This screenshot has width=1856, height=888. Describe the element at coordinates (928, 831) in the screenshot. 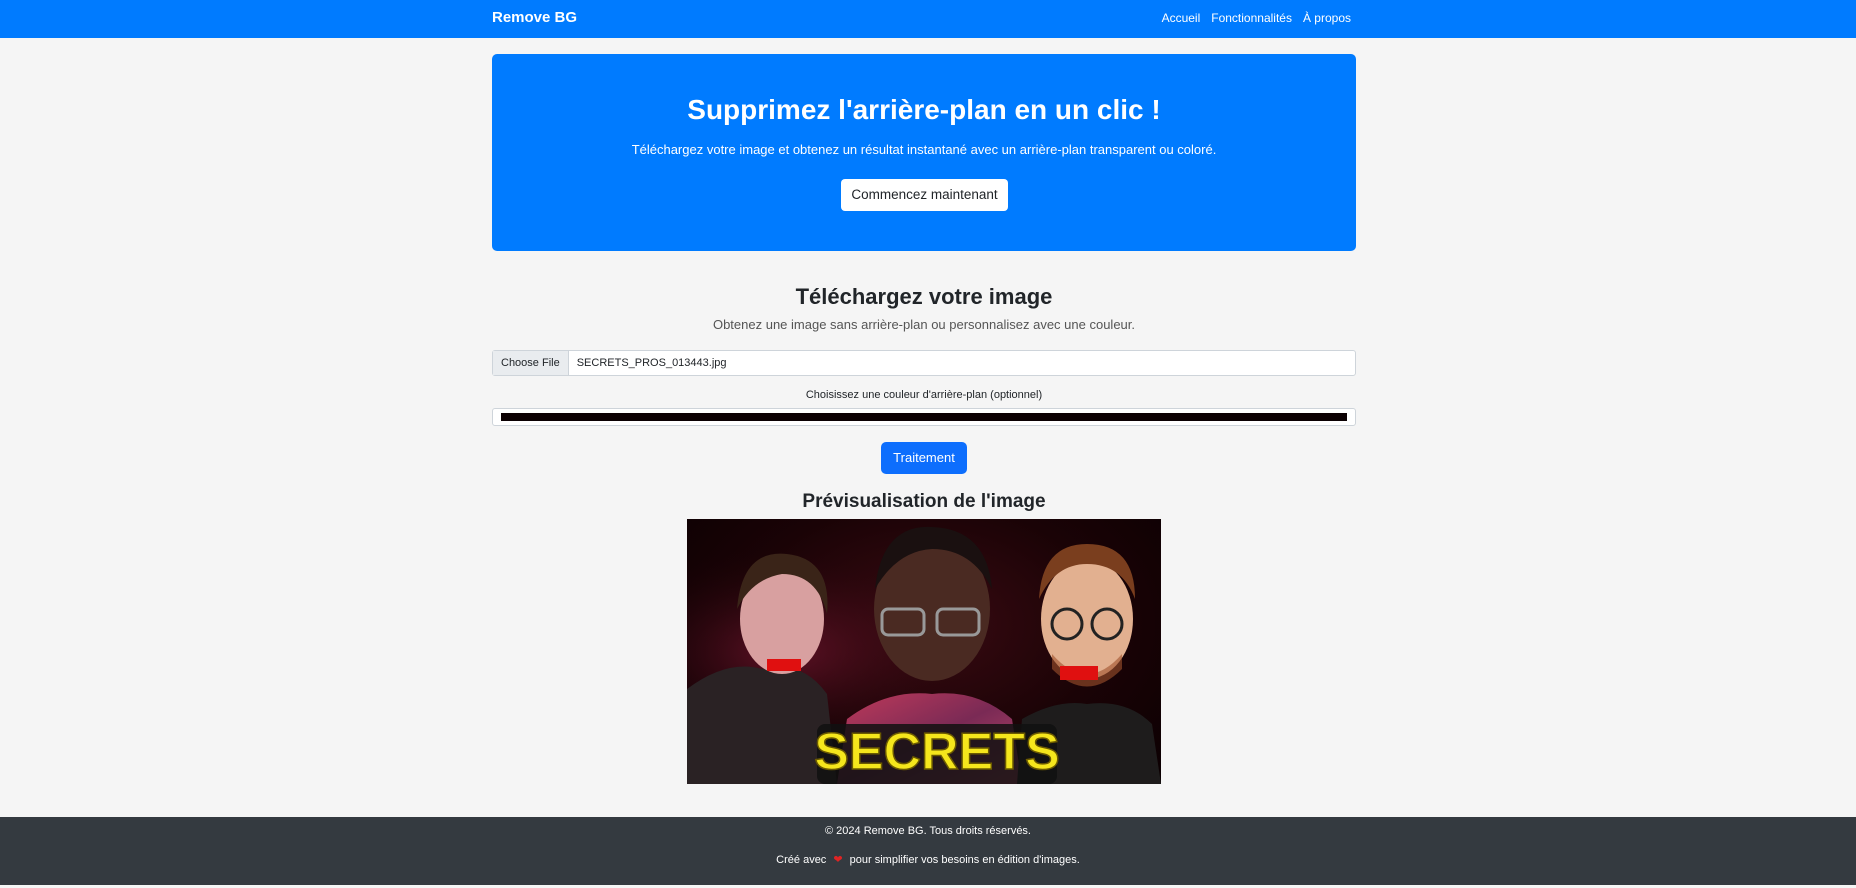

I see `copyright-text: © 2024 Remove BG. Tous droits réservés.` at that location.